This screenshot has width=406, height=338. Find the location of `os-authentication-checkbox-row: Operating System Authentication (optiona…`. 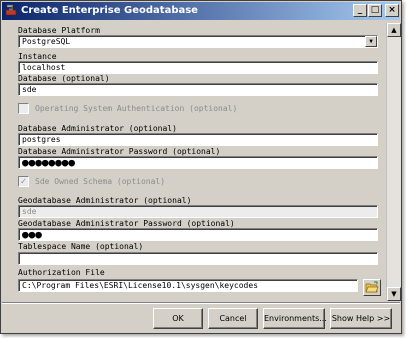

os-authentication-checkbox-row: Operating System Authentication (optiona… is located at coordinates (148, 109).